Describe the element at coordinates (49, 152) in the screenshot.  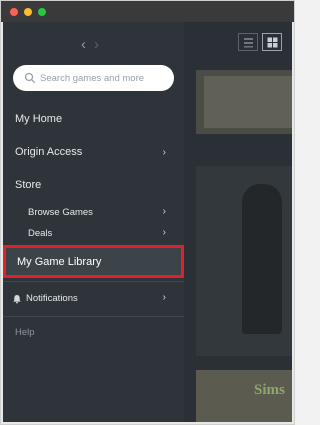
I see `sidebar-item-label: Origin Access` at that location.